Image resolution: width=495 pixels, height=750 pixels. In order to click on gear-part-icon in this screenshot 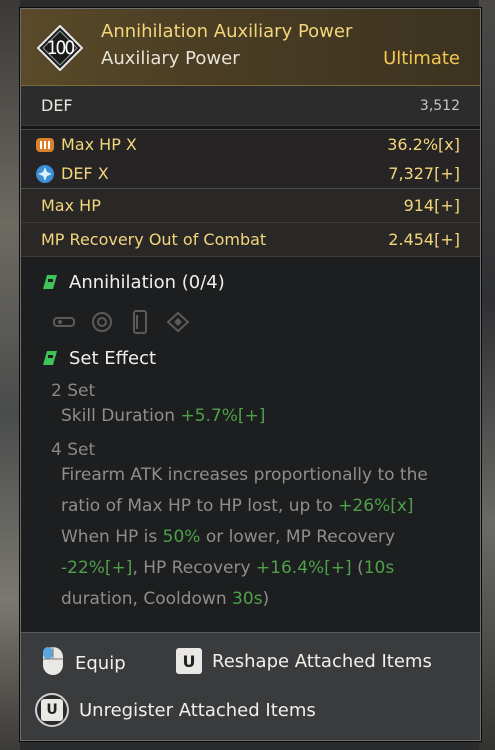, I will do `click(102, 322)`.